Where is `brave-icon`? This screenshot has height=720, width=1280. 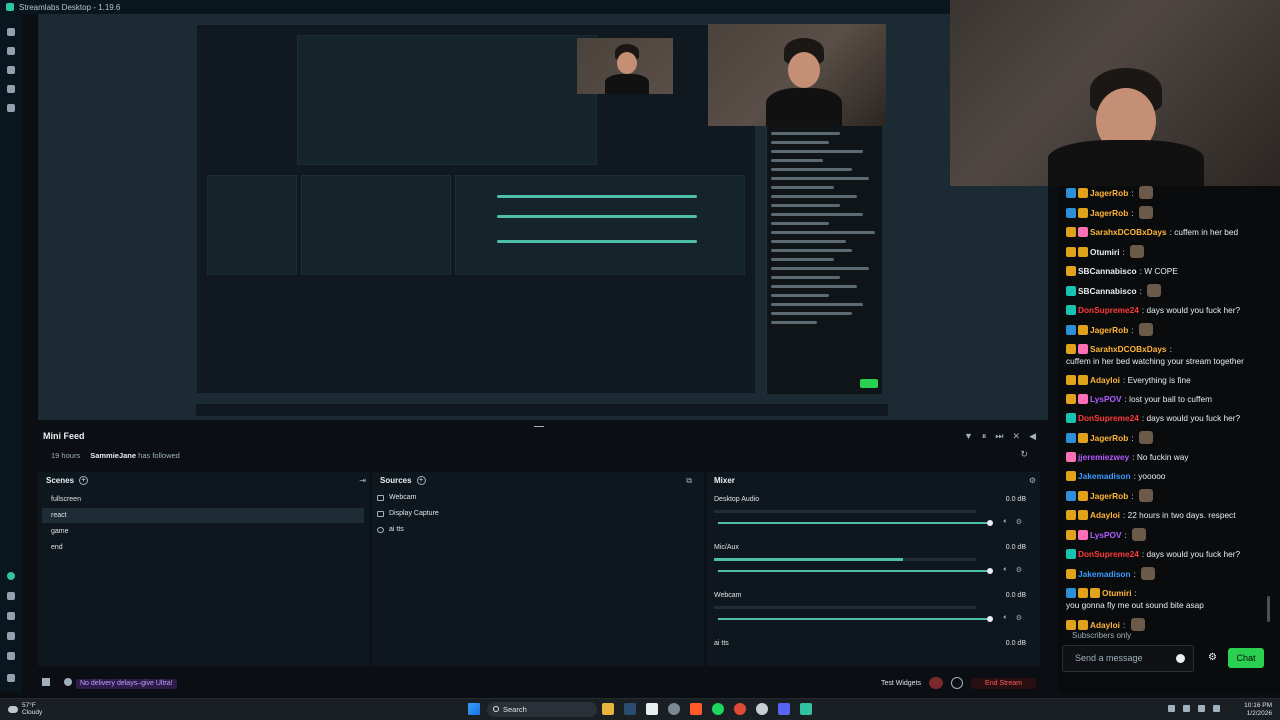
brave-icon is located at coordinates (696, 709).